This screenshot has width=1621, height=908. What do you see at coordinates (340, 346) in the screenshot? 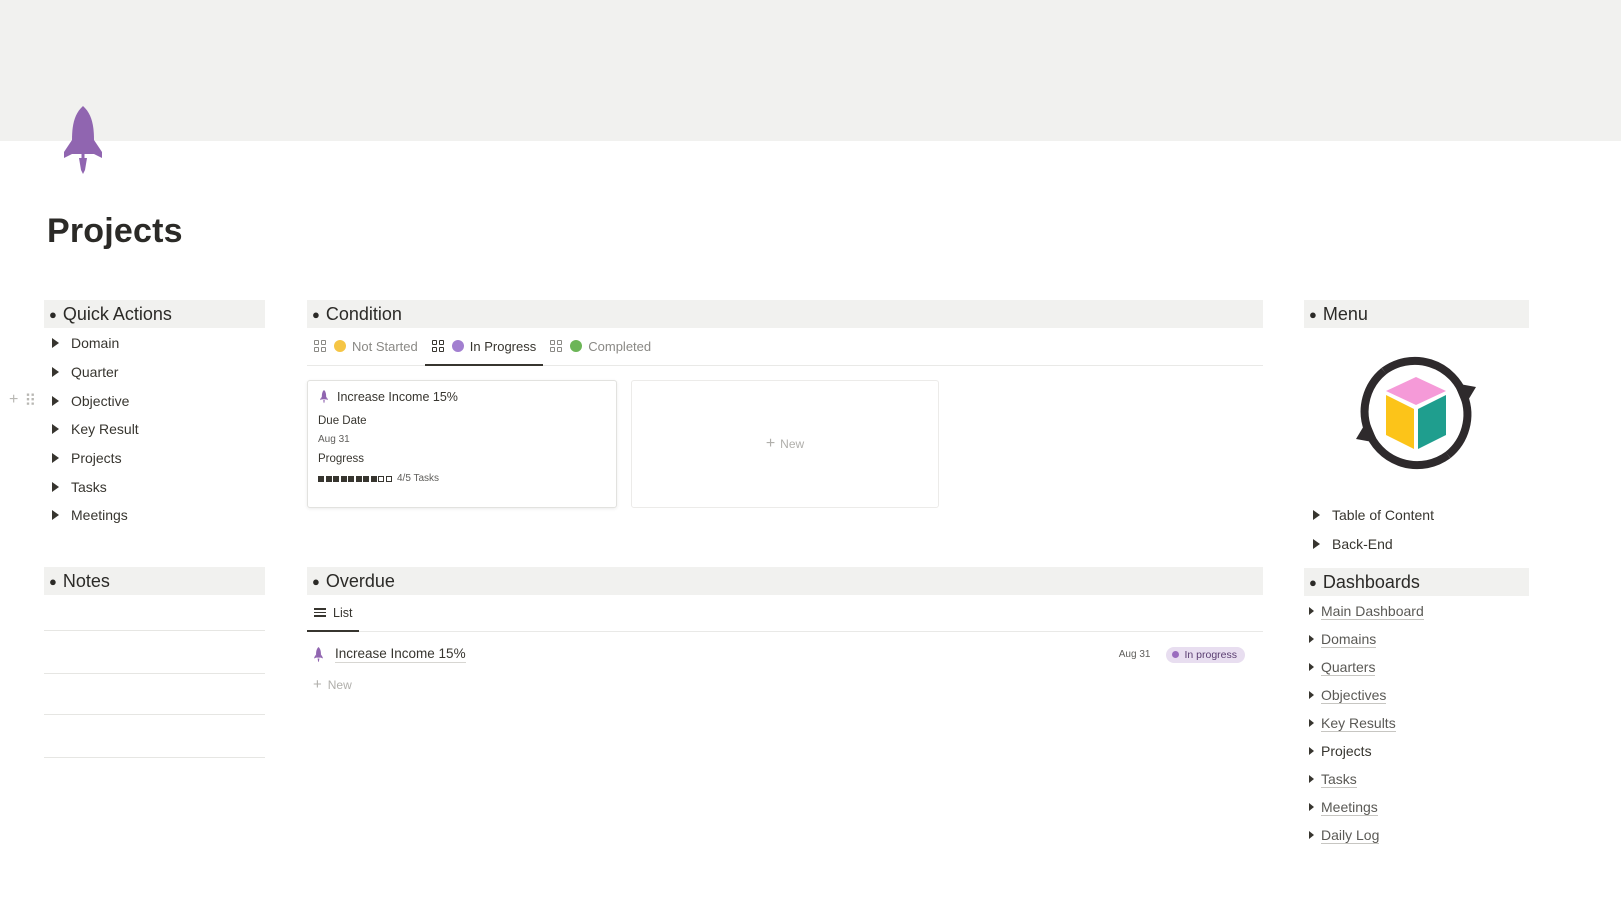
I see `status-dot-not-started` at bounding box center [340, 346].